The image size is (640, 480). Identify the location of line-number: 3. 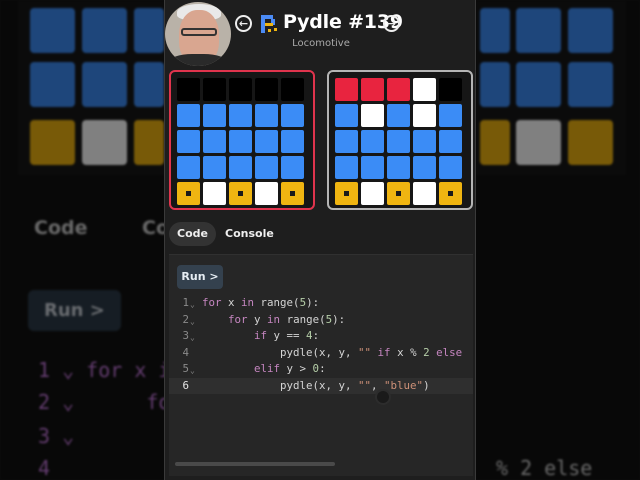
(185, 335).